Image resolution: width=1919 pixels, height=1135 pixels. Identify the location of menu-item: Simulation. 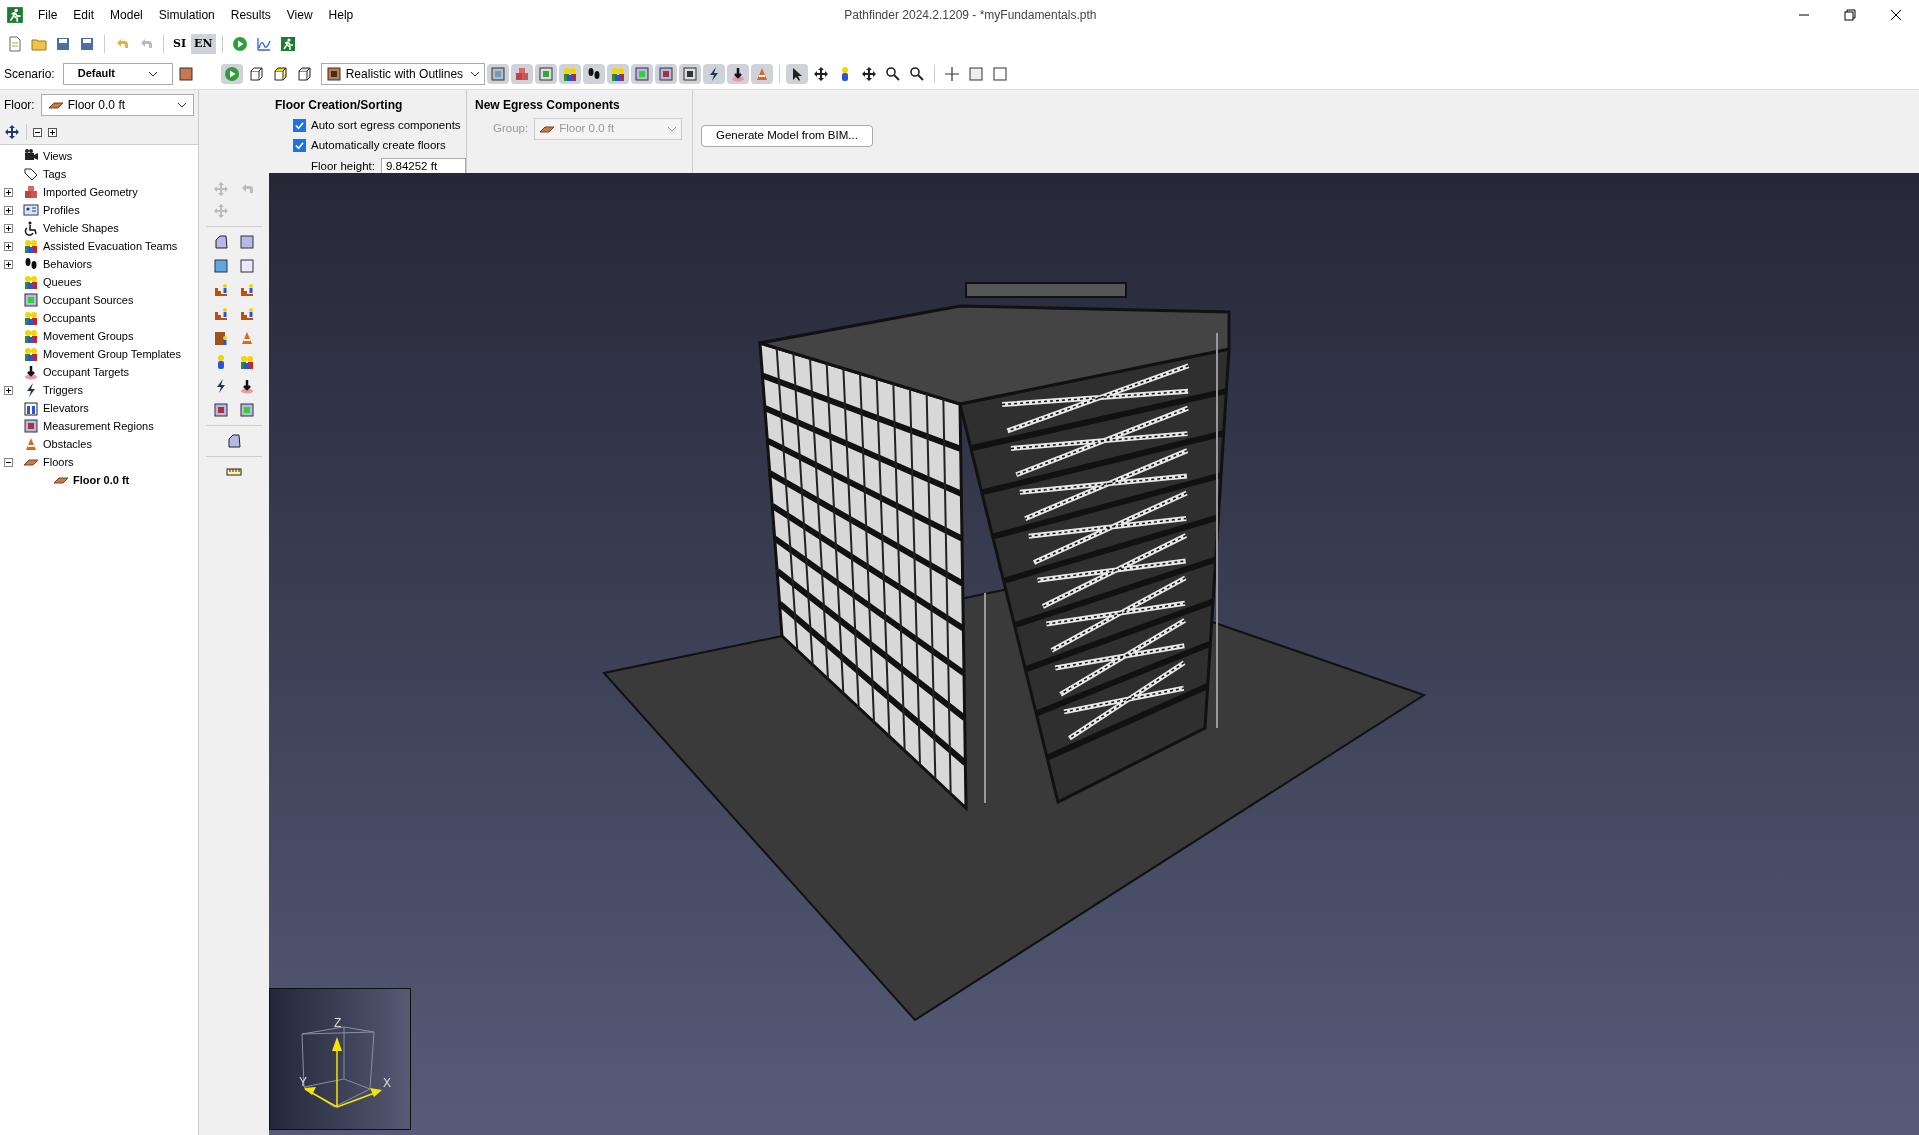
(186, 15).